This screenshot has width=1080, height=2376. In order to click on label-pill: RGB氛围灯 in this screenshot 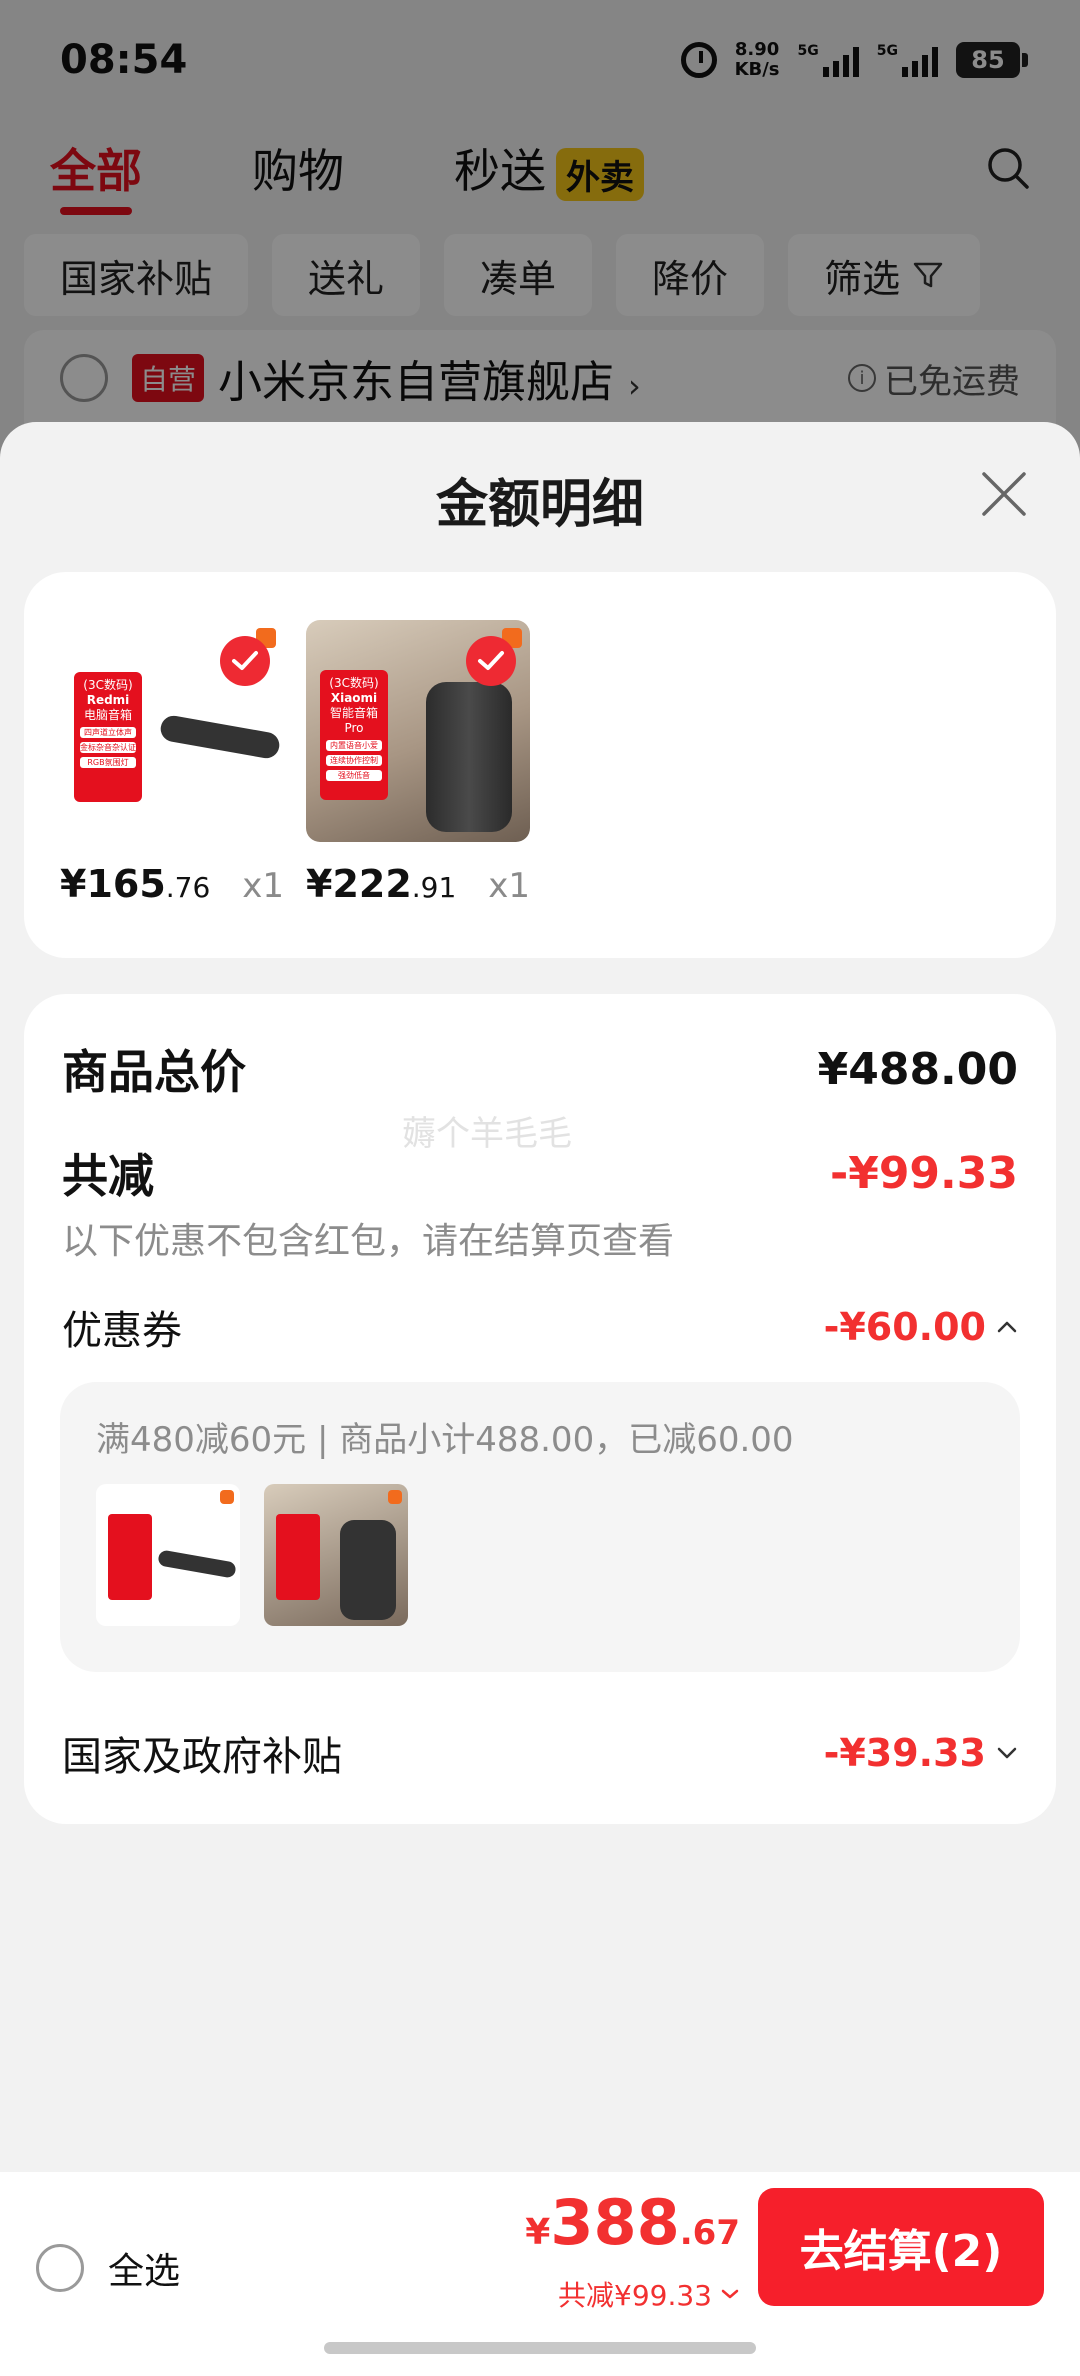, I will do `click(108, 762)`.